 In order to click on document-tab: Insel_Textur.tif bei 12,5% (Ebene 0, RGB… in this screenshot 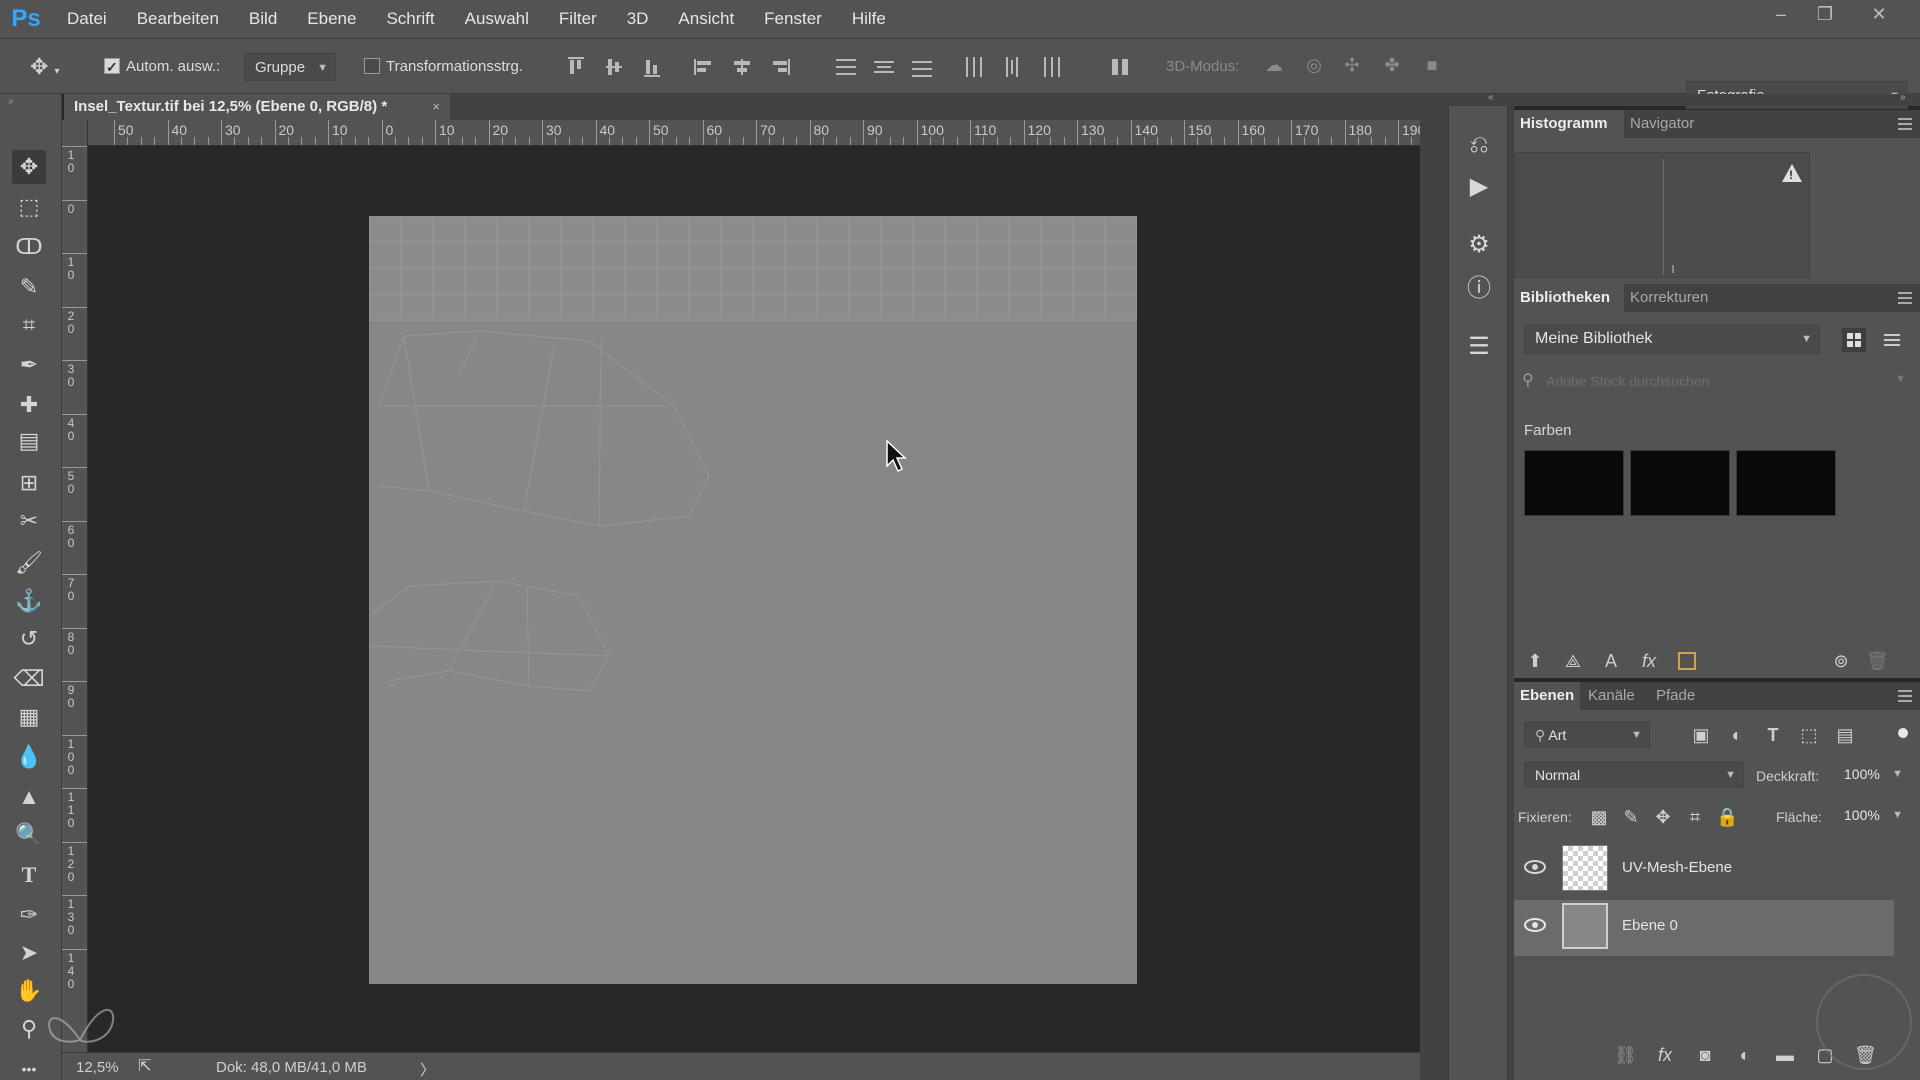, I will do `click(257, 107)`.